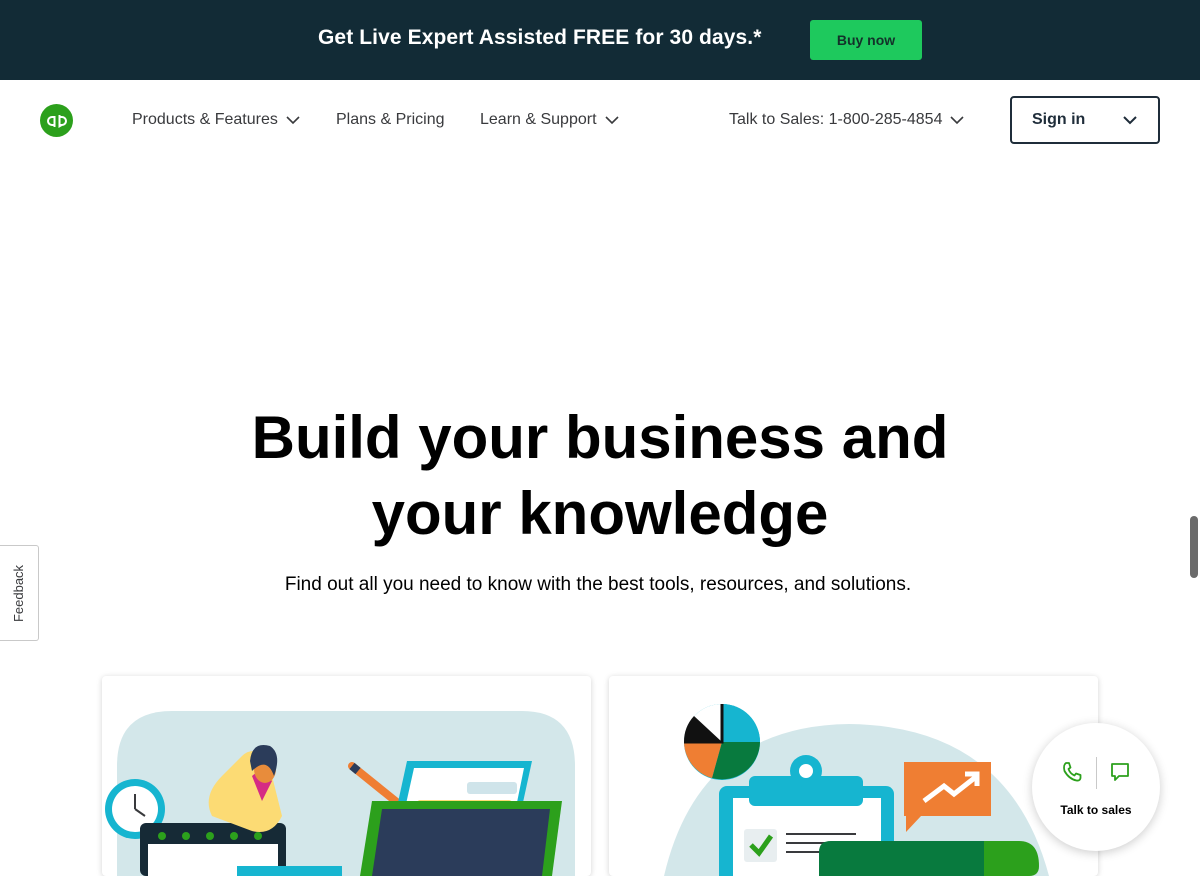  What do you see at coordinates (1096, 773) in the screenshot?
I see `chat-divider` at bounding box center [1096, 773].